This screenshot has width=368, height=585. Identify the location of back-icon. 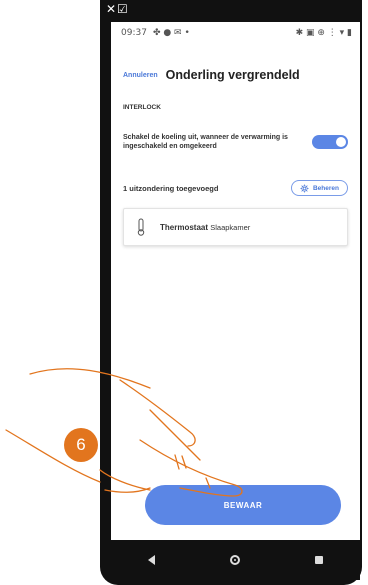
(152, 560).